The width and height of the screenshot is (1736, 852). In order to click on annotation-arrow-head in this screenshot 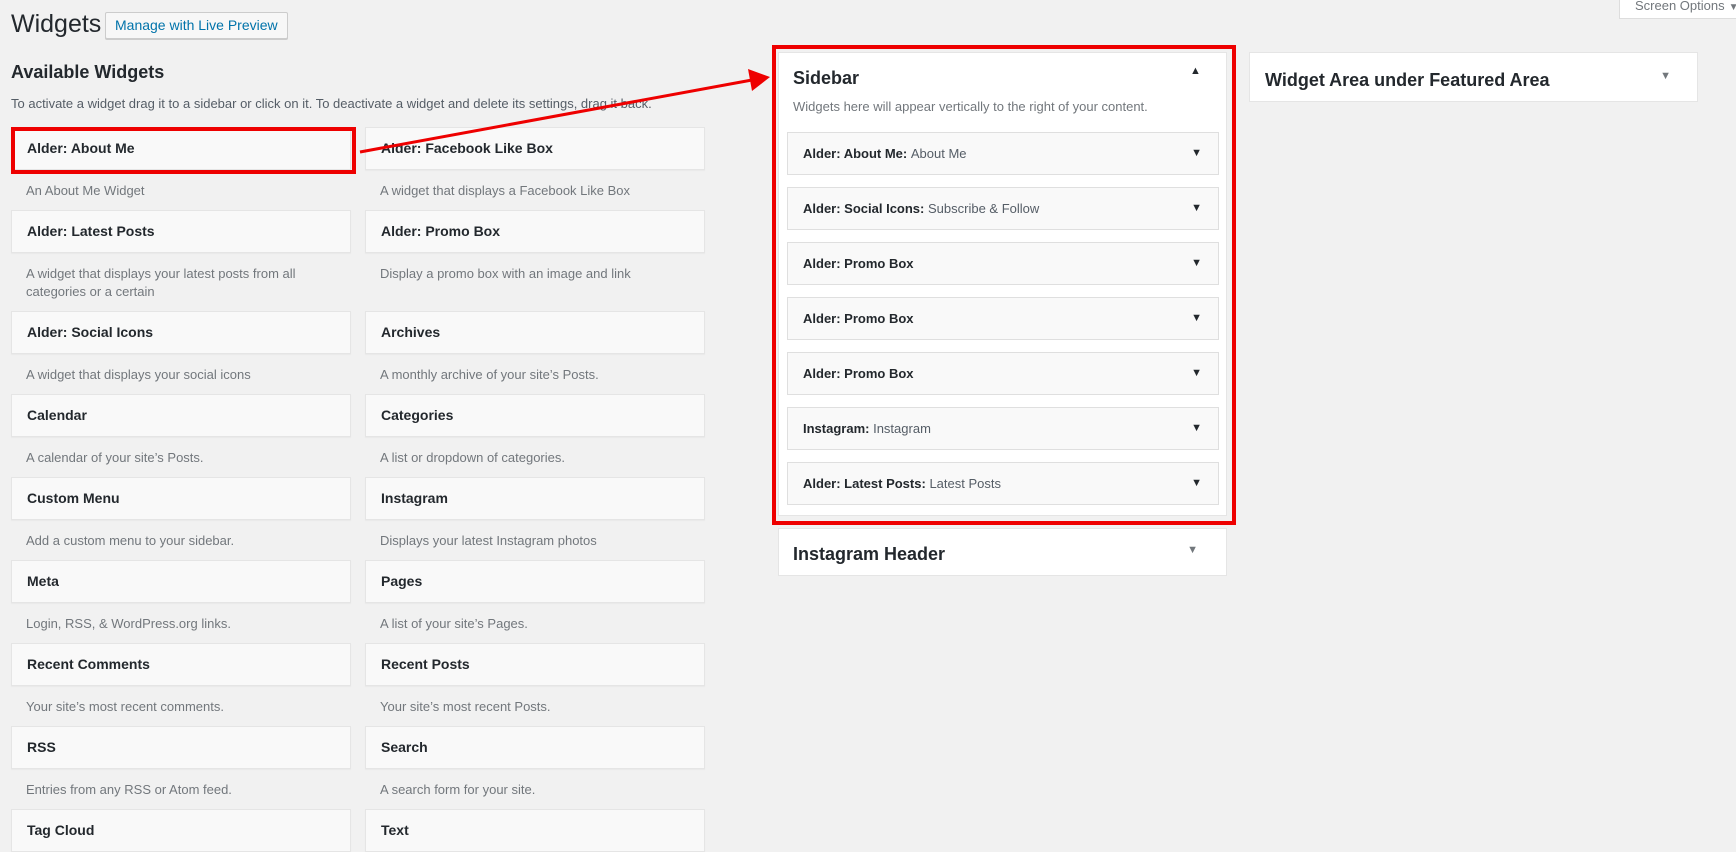, I will do `click(759, 80)`.